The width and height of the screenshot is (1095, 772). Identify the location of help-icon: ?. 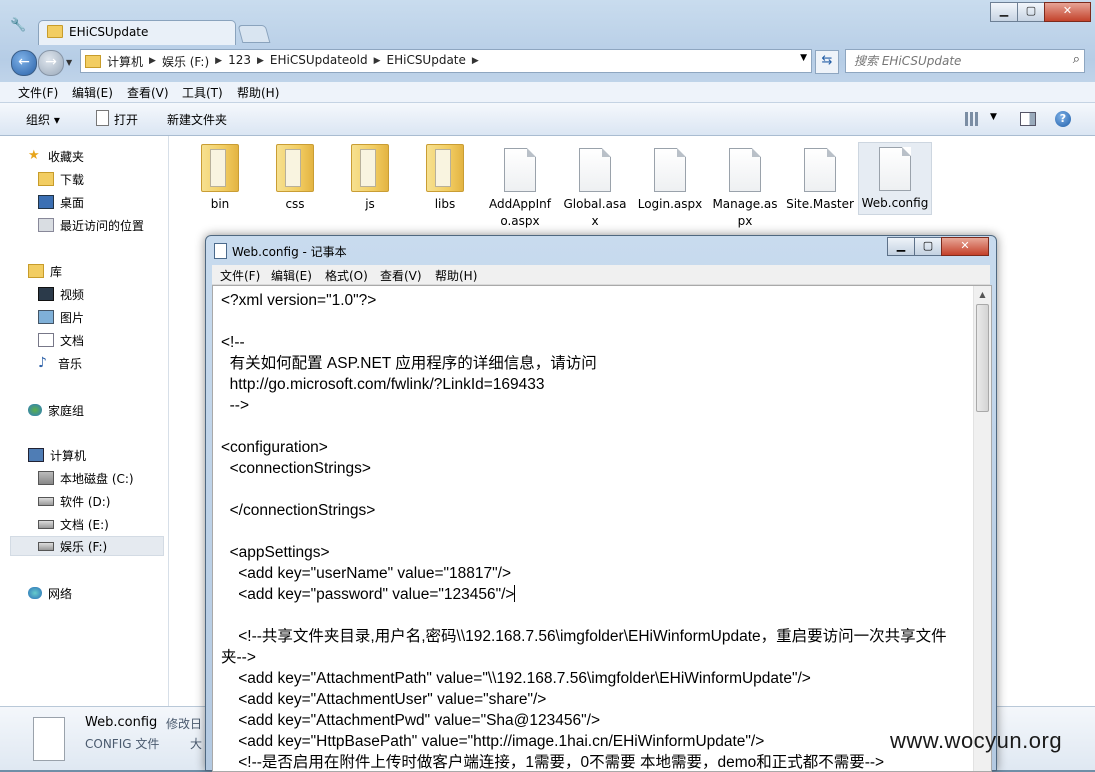
(1063, 119).